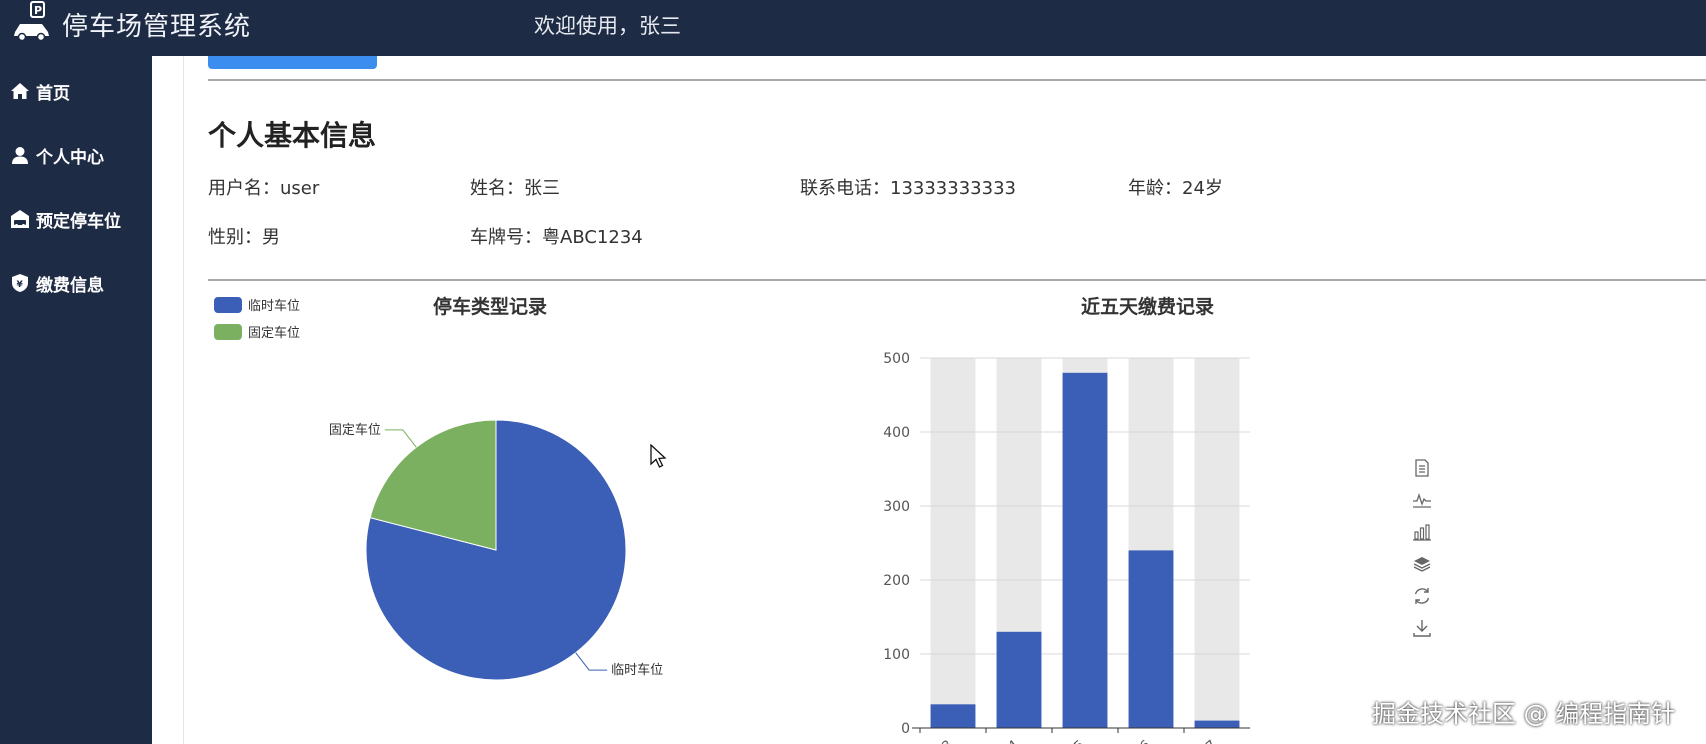 The image size is (1706, 744). Describe the element at coordinates (515, 188) in the screenshot. I see `name-field: 姓名：张三` at that location.